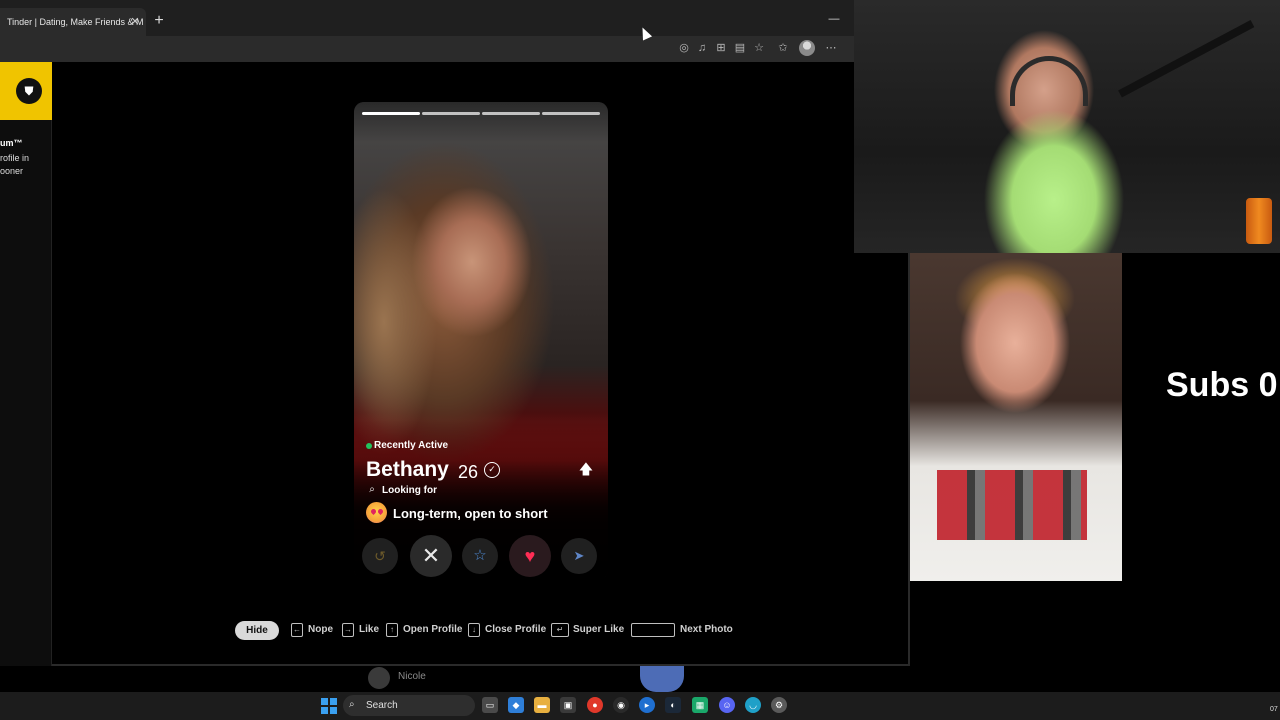 This screenshot has height=720, width=1280. Describe the element at coordinates (369, 629) in the screenshot. I see `shortcut-like-label: Like` at that location.